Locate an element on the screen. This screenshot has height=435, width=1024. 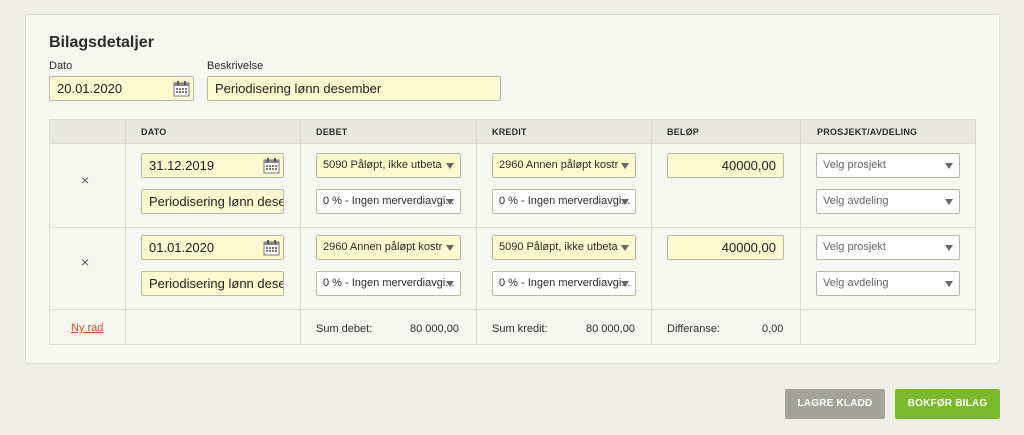
sum-kredit-value: 80 000,00 is located at coordinates (610, 329).